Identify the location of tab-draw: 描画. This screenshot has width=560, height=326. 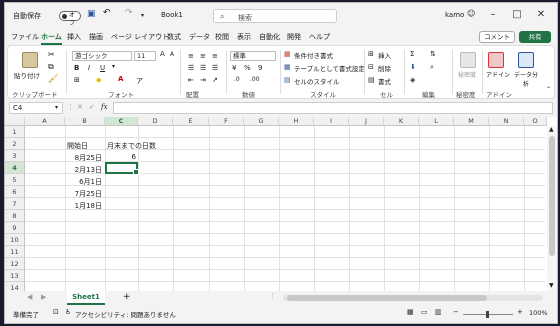
(96, 37).